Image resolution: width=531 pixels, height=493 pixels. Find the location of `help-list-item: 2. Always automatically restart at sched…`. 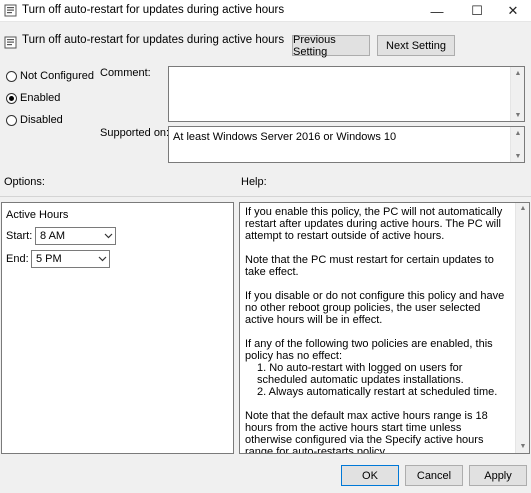

help-list-item: 2. Always automatically restart at sched… is located at coordinates (377, 392).